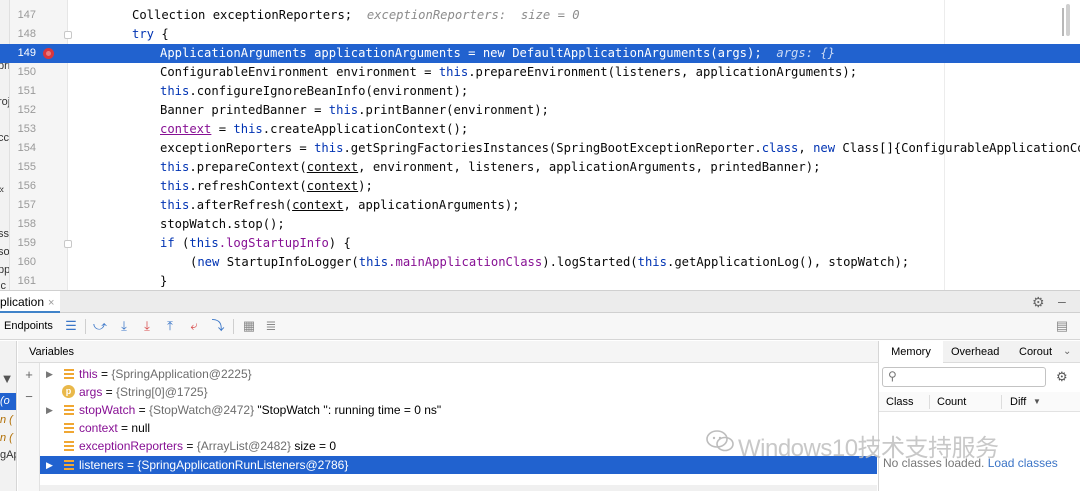 The width and height of the screenshot is (1080, 491). What do you see at coordinates (458, 392) in the screenshot?
I see `variable-row: p args = {String[0]@1725}` at bounding box center [458, 392].